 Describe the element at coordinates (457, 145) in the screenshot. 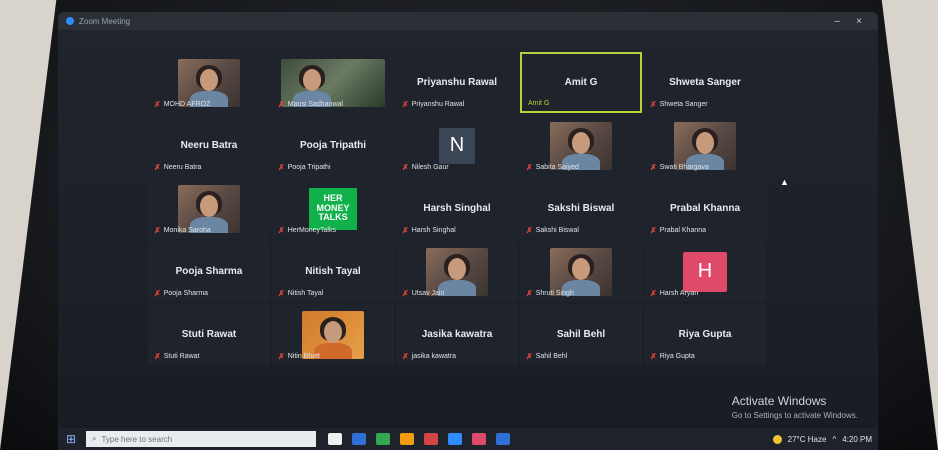

I see `participant-tile: N ✗ Nilesh Gaur` at that location.